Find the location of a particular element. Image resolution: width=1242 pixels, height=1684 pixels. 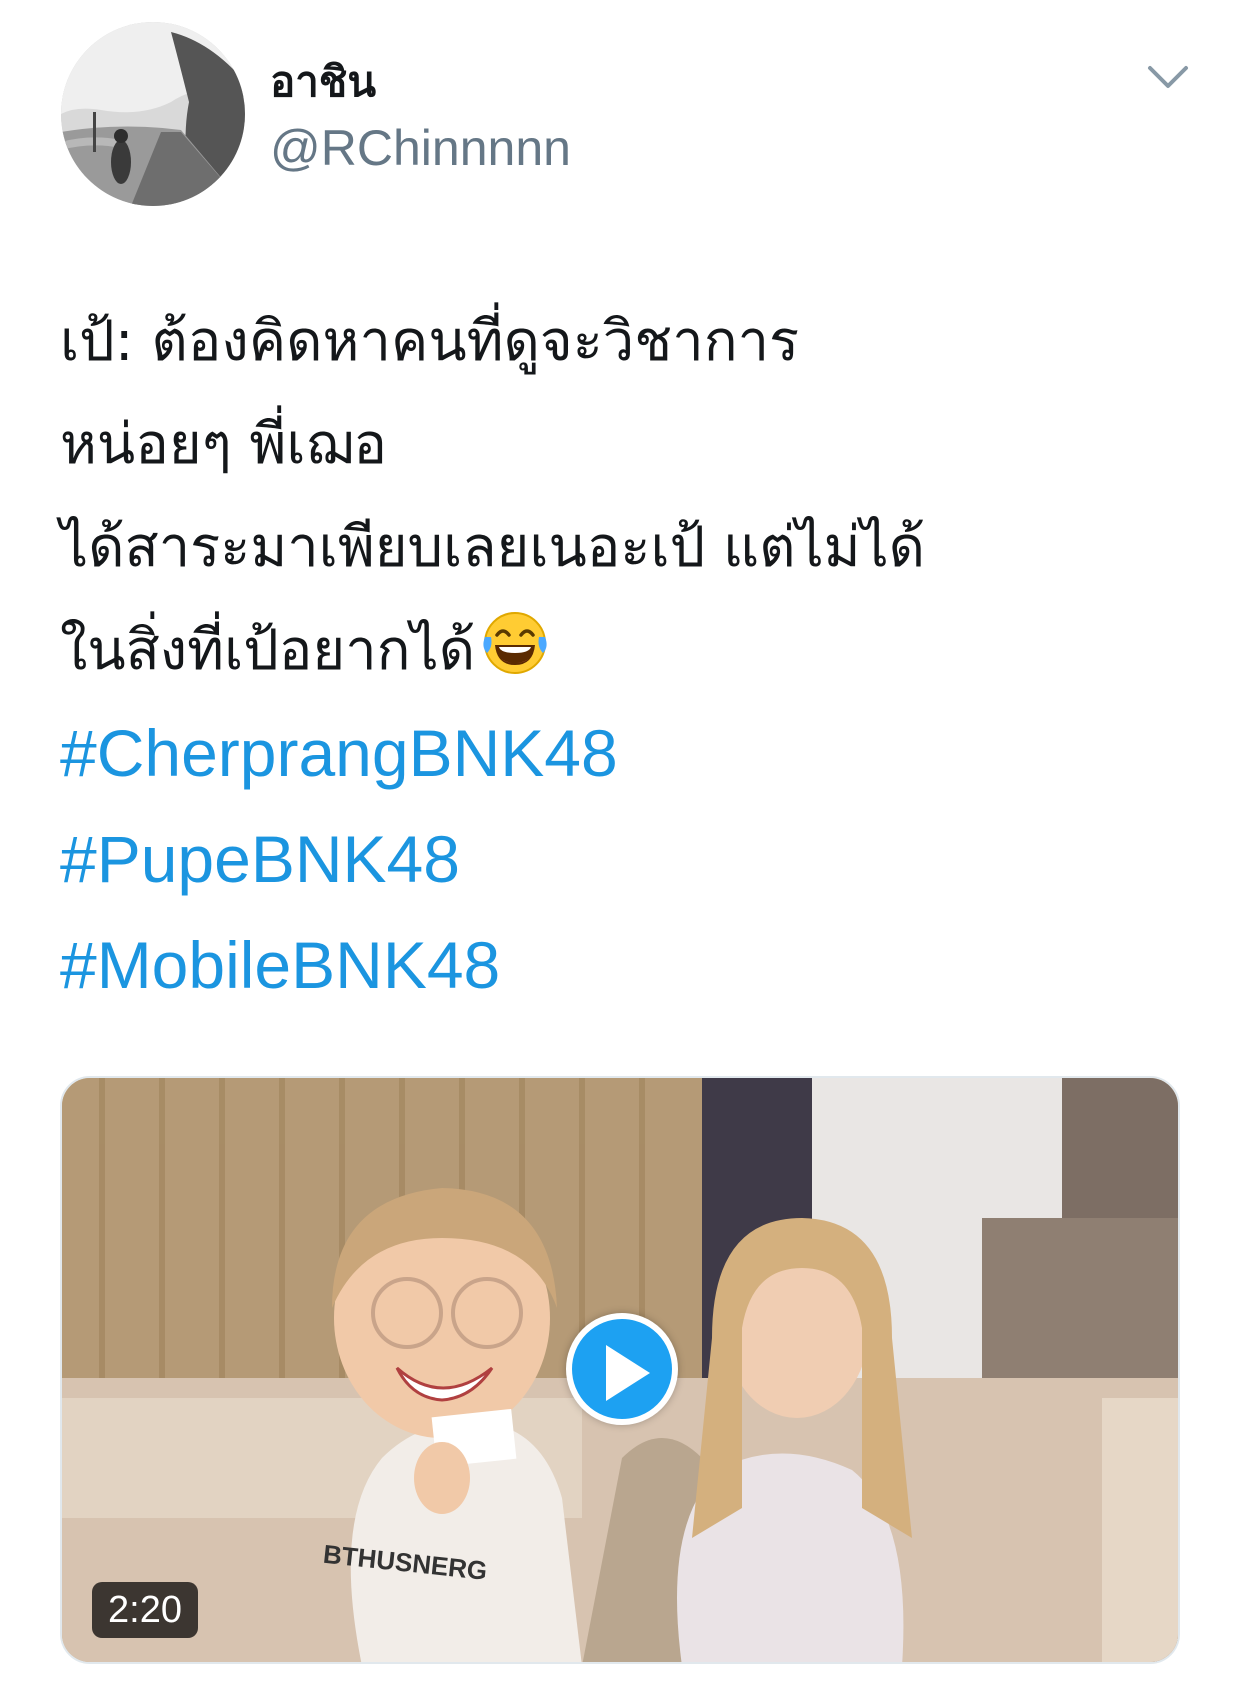

hashtag-link: #CherprangBNK48 is located at coordinates (339, 753).